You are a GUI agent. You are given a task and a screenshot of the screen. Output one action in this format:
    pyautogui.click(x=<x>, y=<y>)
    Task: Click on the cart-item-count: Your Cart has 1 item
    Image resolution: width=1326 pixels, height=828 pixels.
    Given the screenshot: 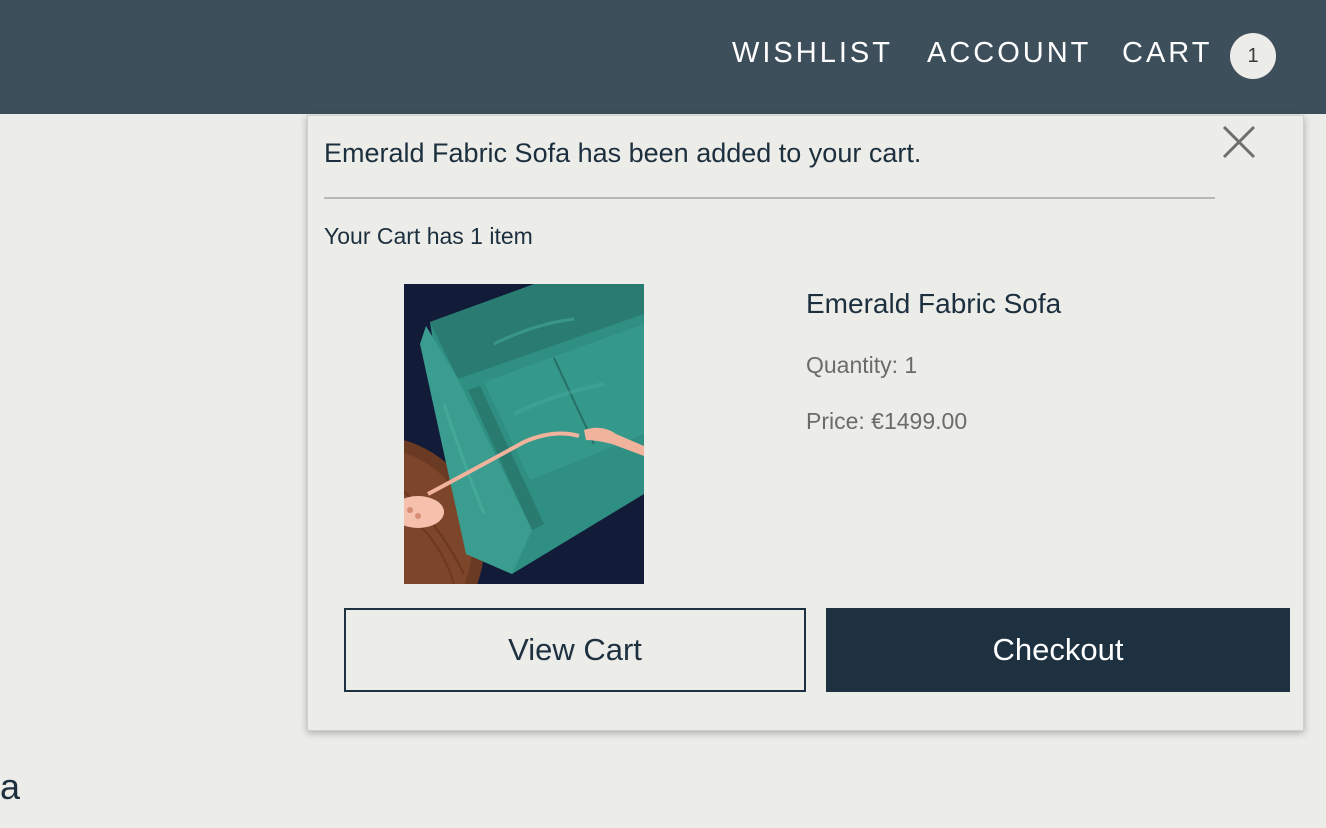 What is the action you would take?
    pyautogui.click(x=428, y=236)
    